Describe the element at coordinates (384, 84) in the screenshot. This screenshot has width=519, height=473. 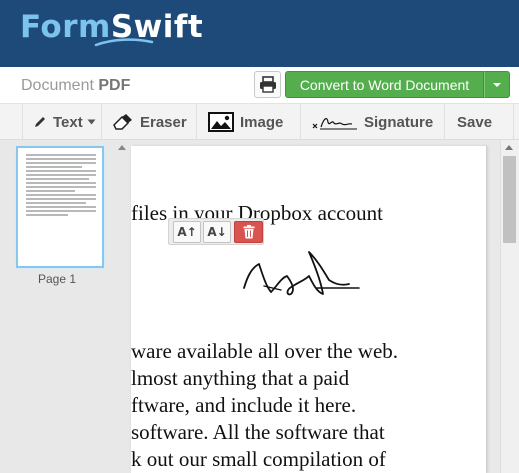
I see `convert-to-word-button: Convert to Word Document` at that location.